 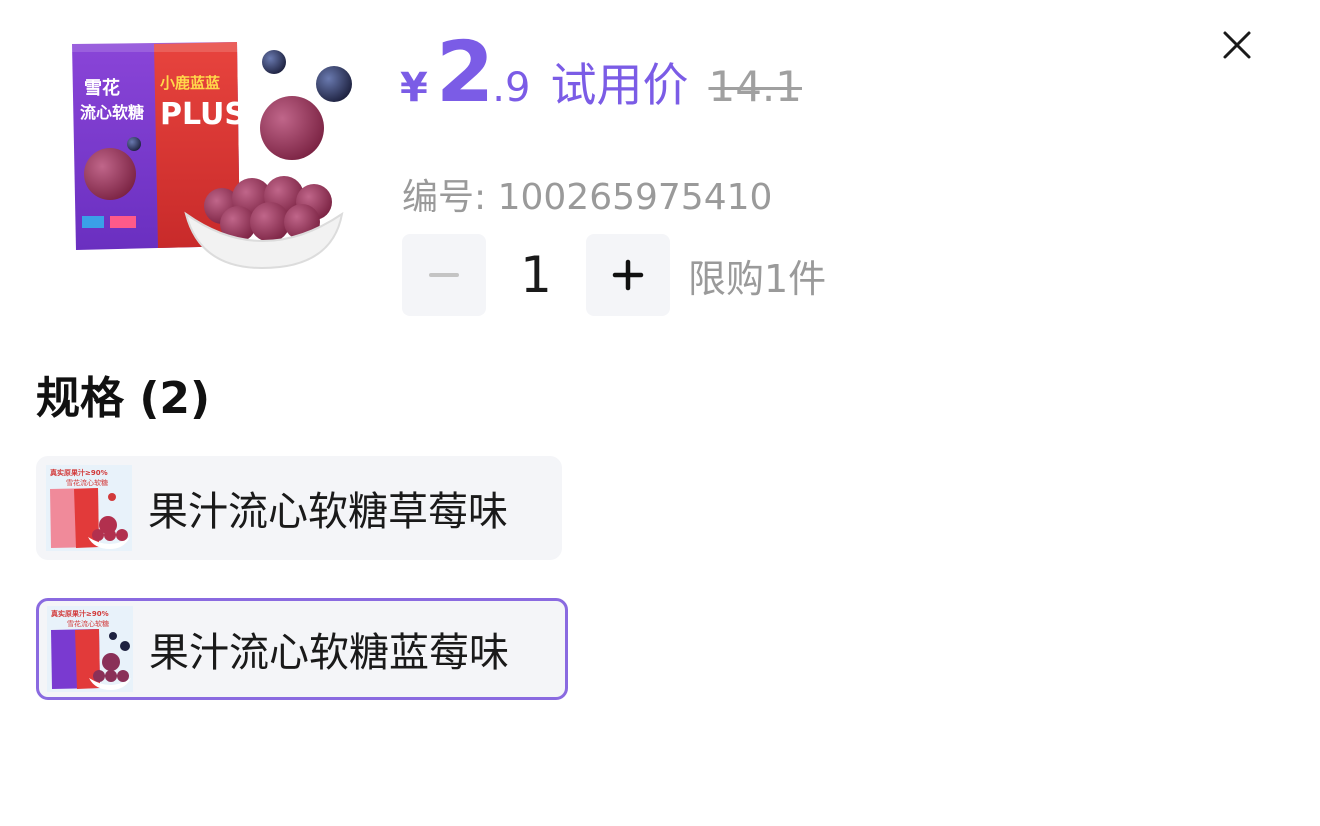 I want to click on close-icon, so click(x=1237, y=45).